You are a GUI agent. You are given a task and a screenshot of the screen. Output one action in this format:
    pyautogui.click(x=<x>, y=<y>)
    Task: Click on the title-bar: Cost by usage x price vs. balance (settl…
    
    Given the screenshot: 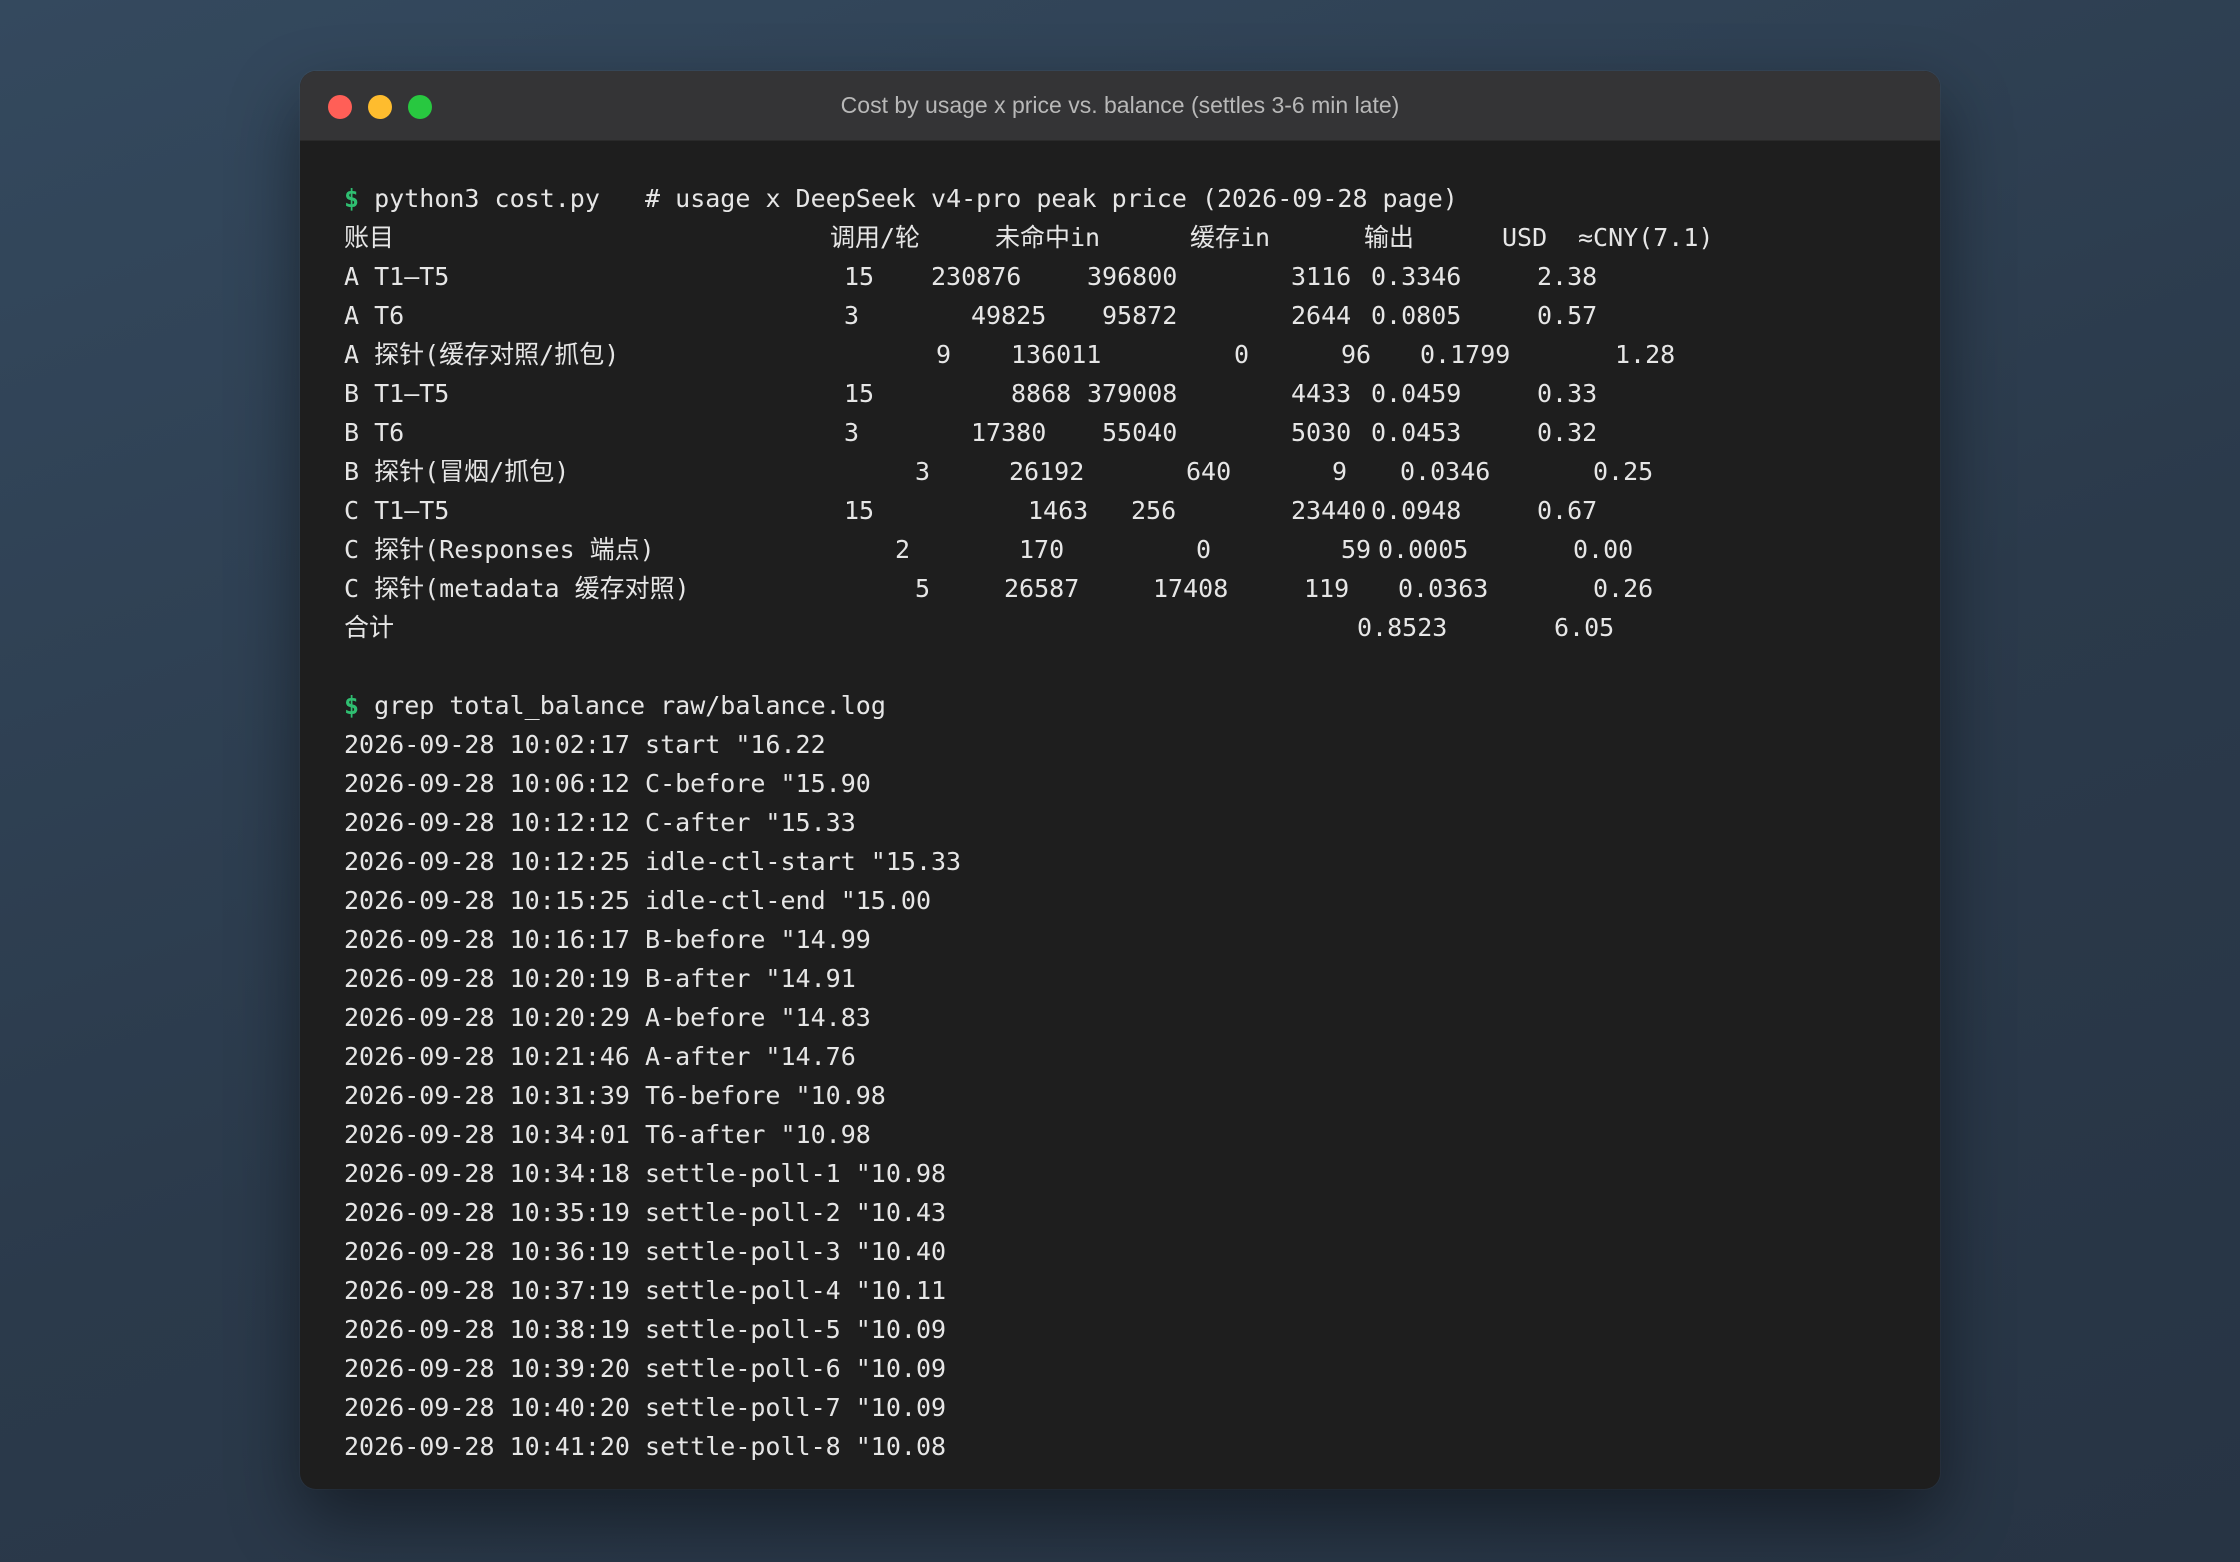 What is the action you would take?
    pyautogui.click(x=1120, y=106)
    